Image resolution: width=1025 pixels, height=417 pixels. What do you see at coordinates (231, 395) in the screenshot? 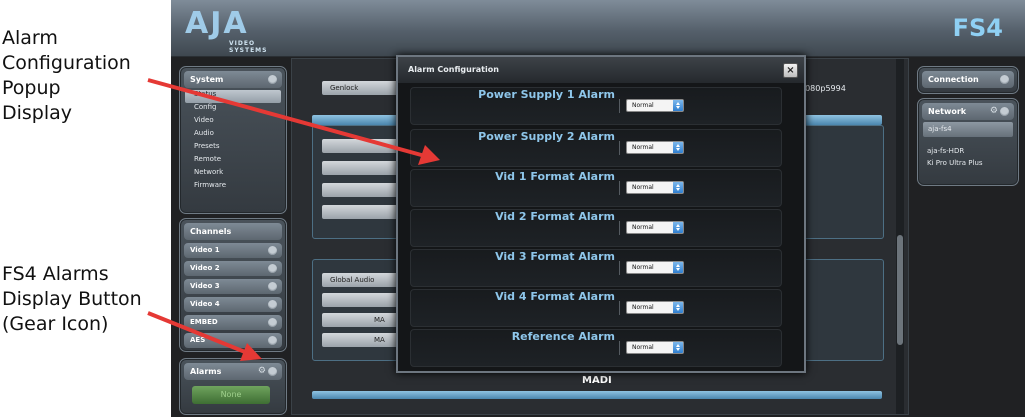
I see `alarm-status-button: None` at bounding box center [231, 395].